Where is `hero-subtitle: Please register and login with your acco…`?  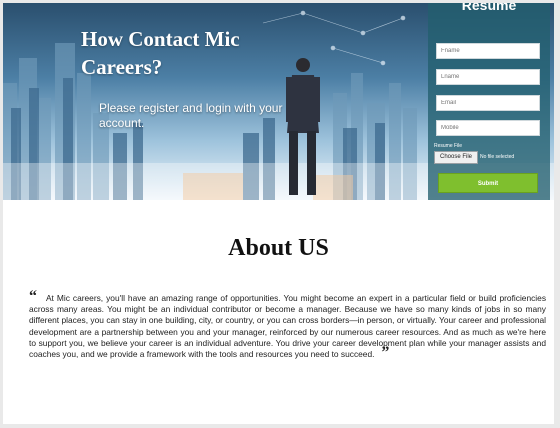 hero-subtitle: Please register and login with your acco… is located at coordinates (191, 115).